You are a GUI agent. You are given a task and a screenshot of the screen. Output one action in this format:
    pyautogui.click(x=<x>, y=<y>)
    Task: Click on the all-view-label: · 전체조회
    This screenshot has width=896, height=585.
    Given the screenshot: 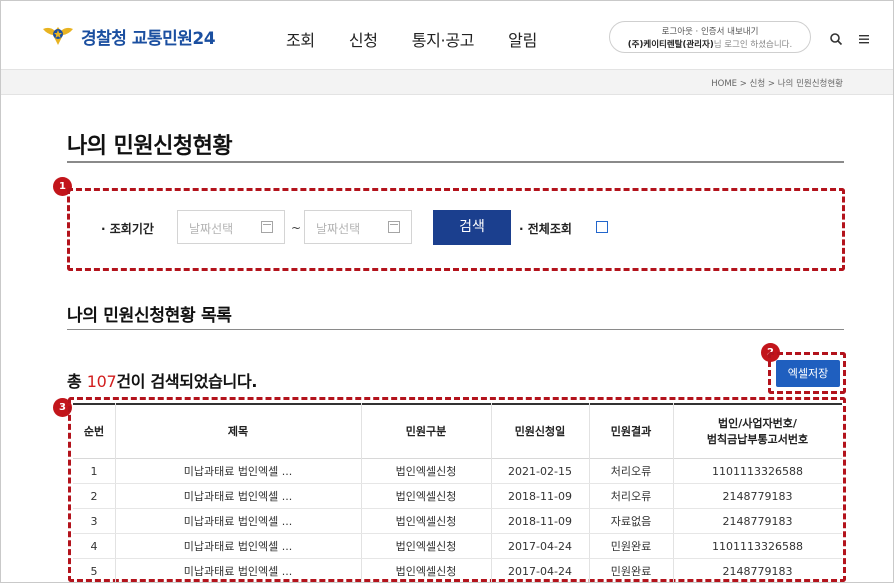 What is the action you would take?
    pyautogui.click(x=545, y=229)
    